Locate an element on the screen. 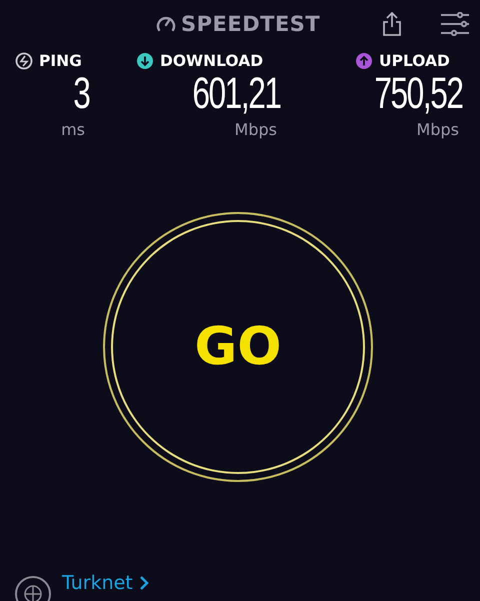 The image size is (480, 601). metric-unit: ms is located at coordinates (73, 129).